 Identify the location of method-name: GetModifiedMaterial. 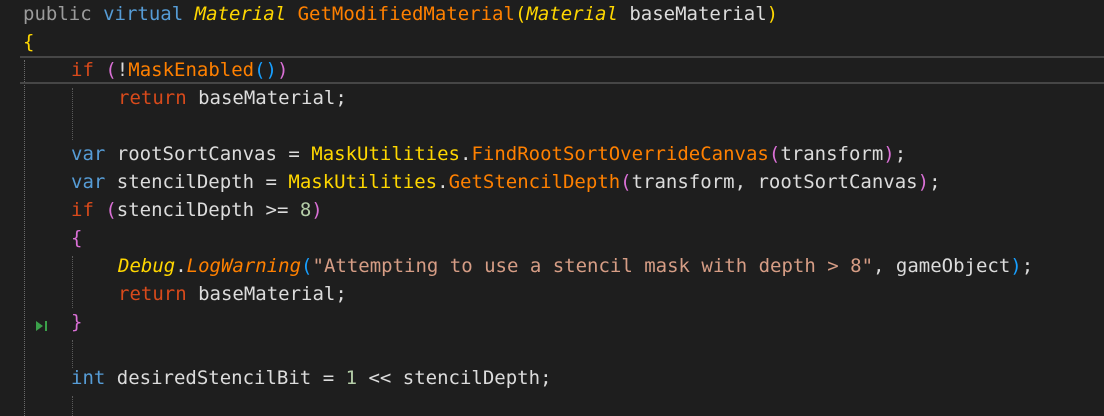
(406, 14).